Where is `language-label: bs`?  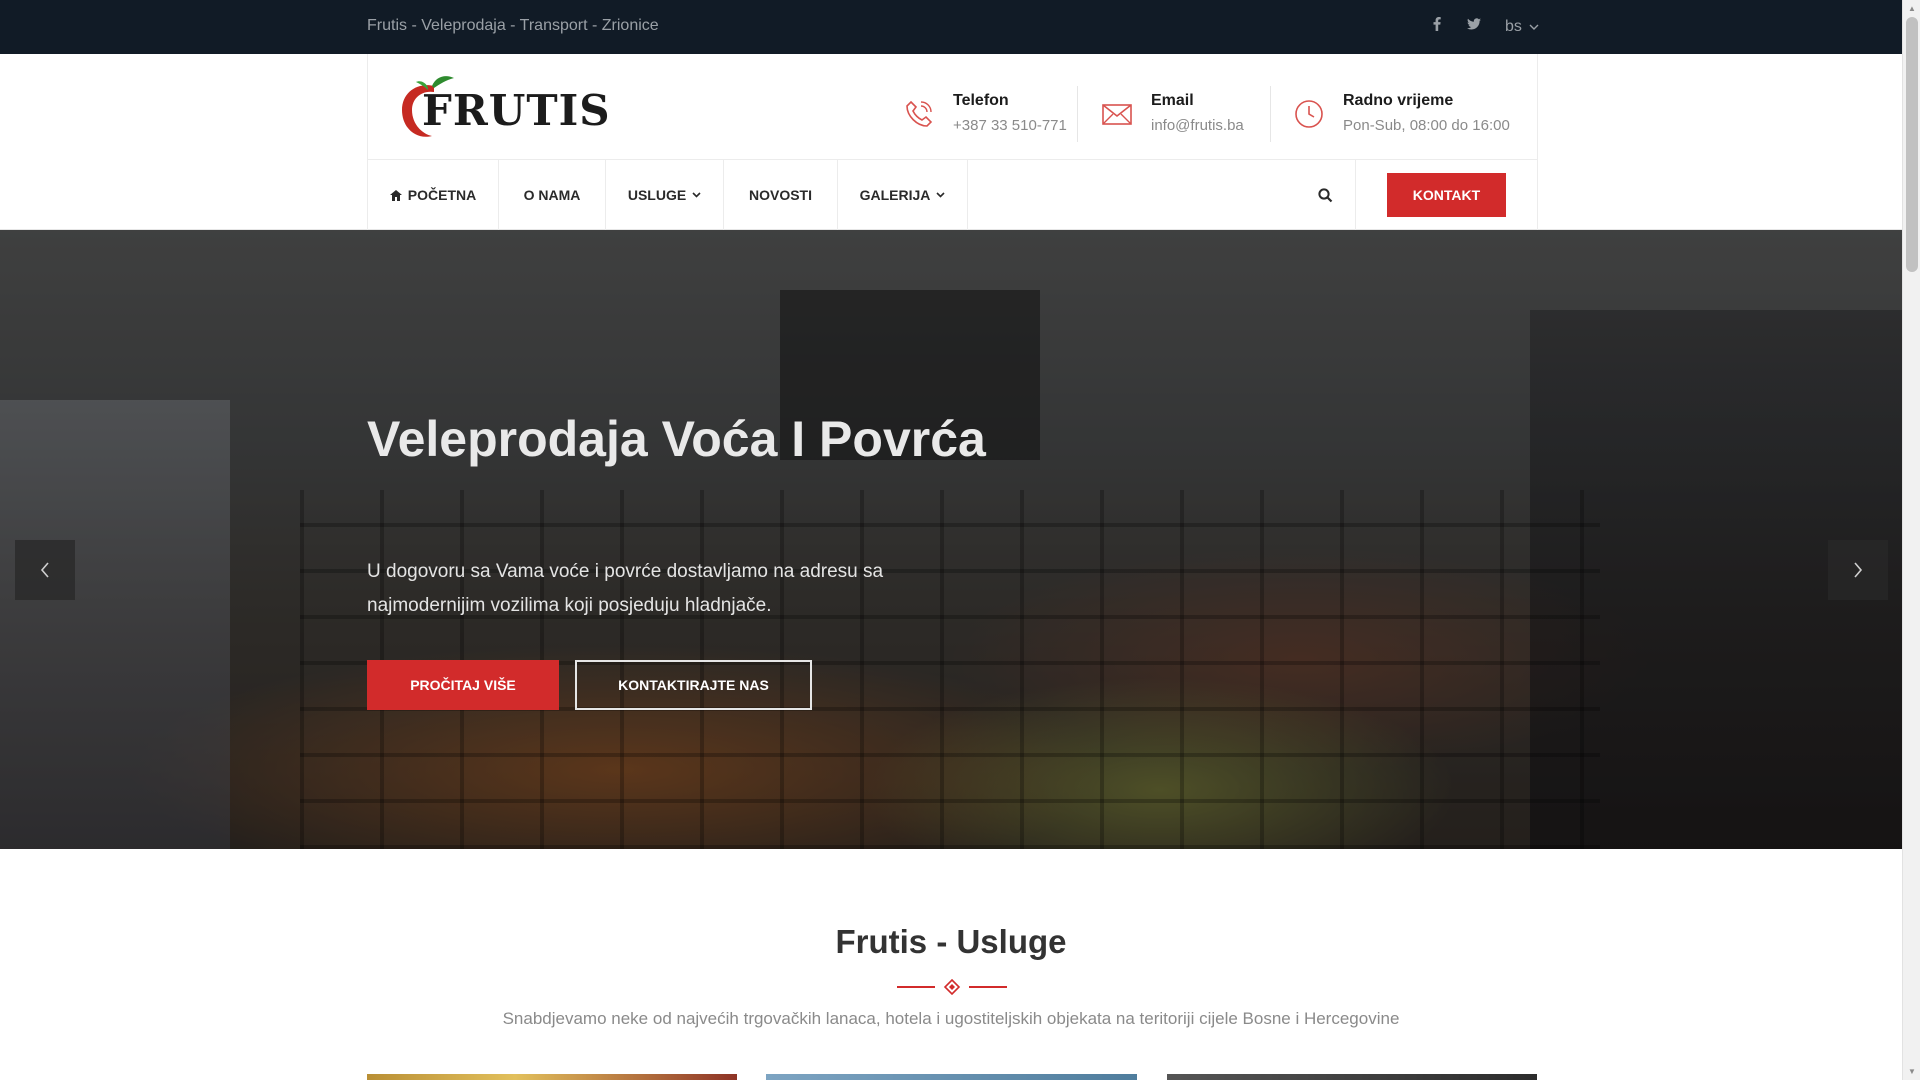 language-label: bs is located at coordinates (1513, 26).